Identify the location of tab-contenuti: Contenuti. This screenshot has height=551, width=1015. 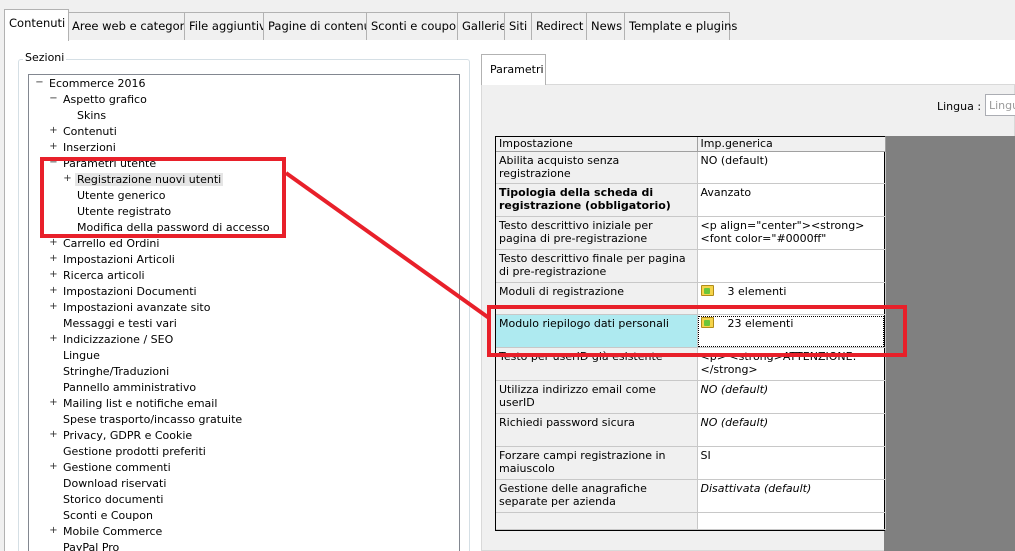
(36, 25).